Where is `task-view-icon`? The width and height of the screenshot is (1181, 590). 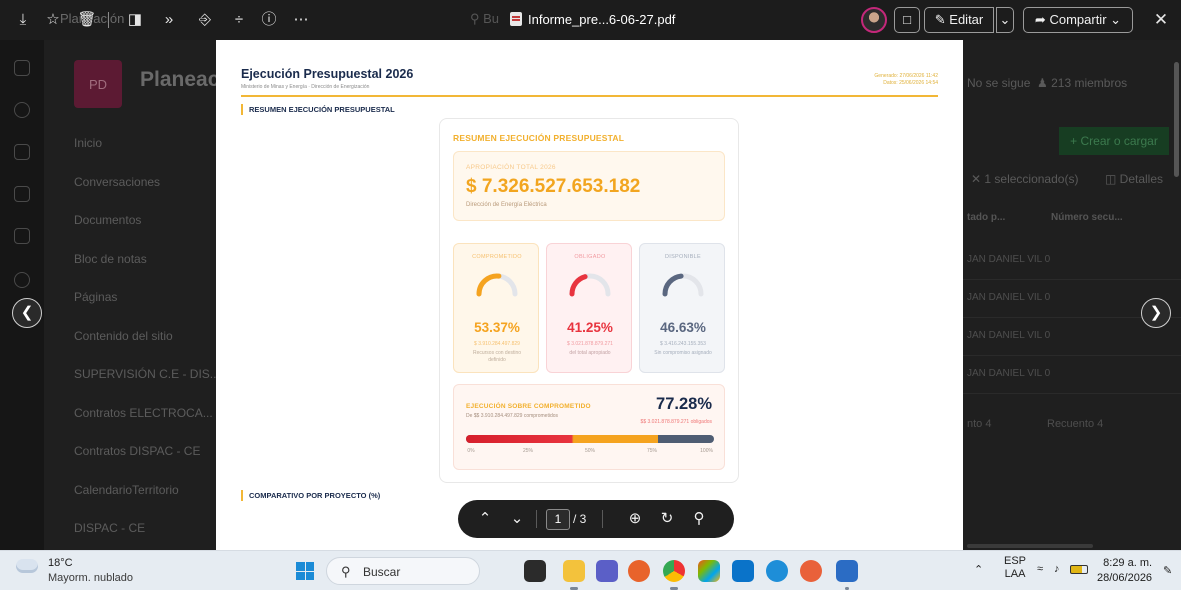 task-view-icon is located at coordinates (535, 571).